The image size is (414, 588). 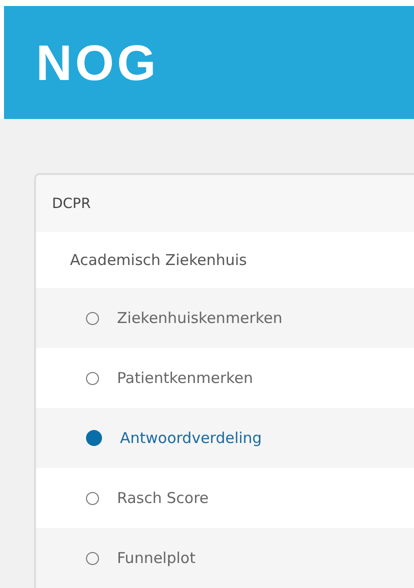 I want to click on card-title: DCPR, so click(x=225, y=203).